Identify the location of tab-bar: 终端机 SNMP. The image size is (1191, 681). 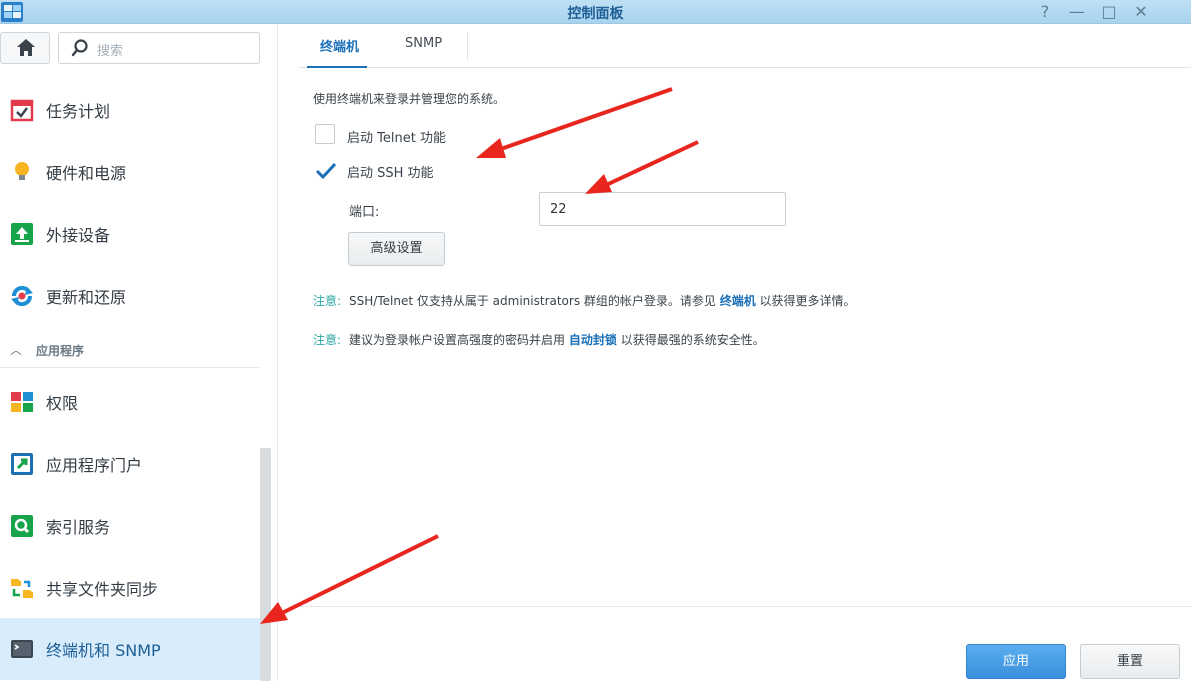
(745, 46).